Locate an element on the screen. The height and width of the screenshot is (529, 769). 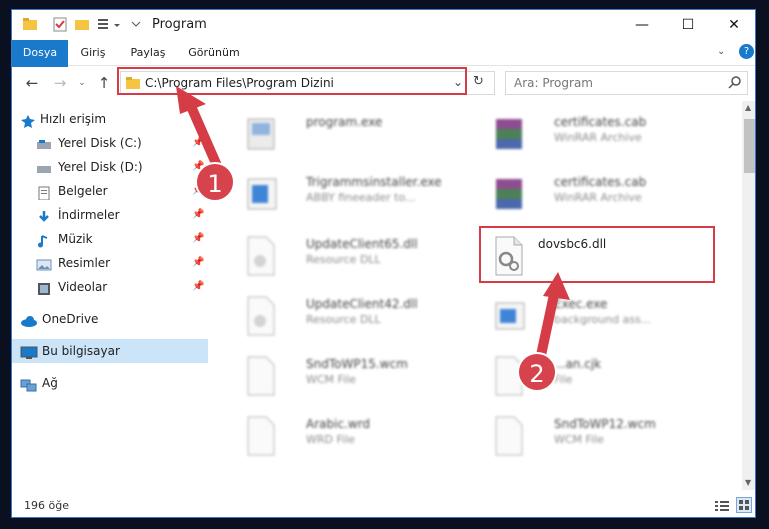
file-item: program.exe is located at coordinates (356, 137).